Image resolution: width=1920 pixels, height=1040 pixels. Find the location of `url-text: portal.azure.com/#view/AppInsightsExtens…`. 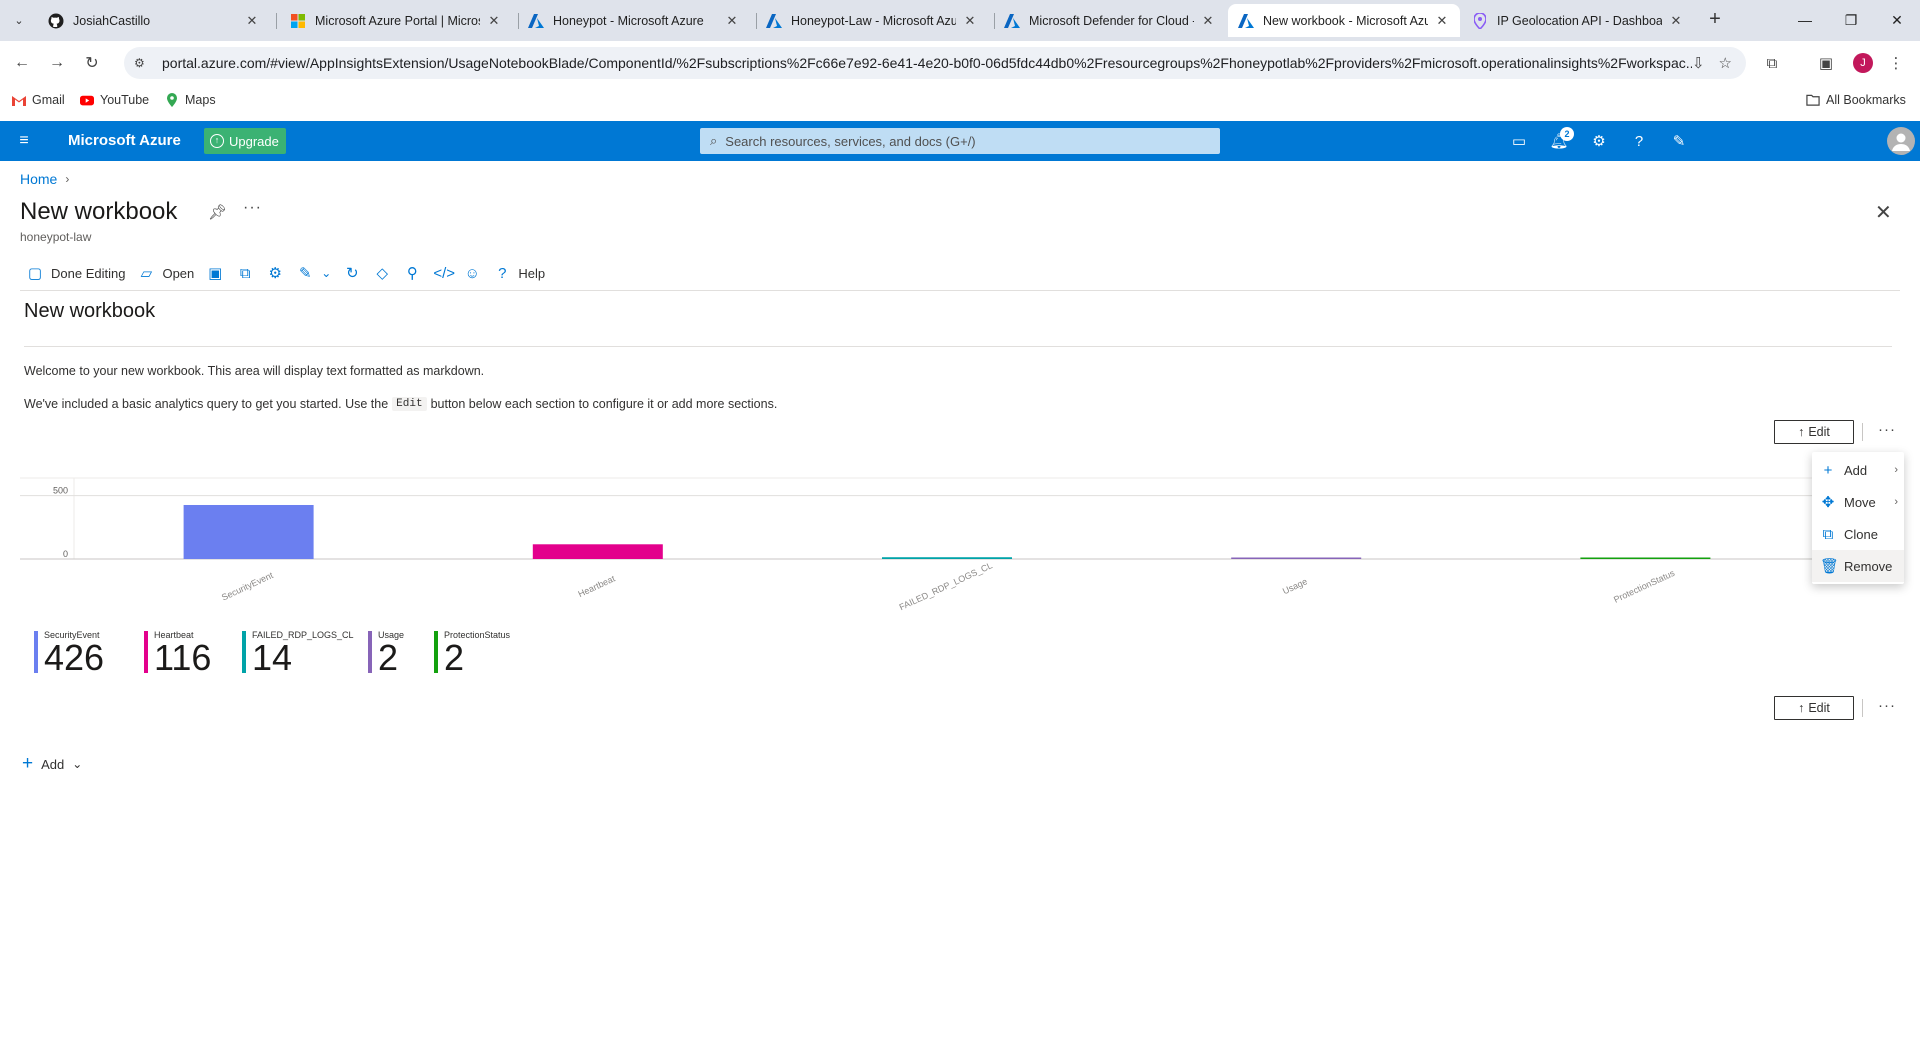

url-text: portal.azure.com/#view/AppInsightsExtens… is located at coordinates (924, 63).